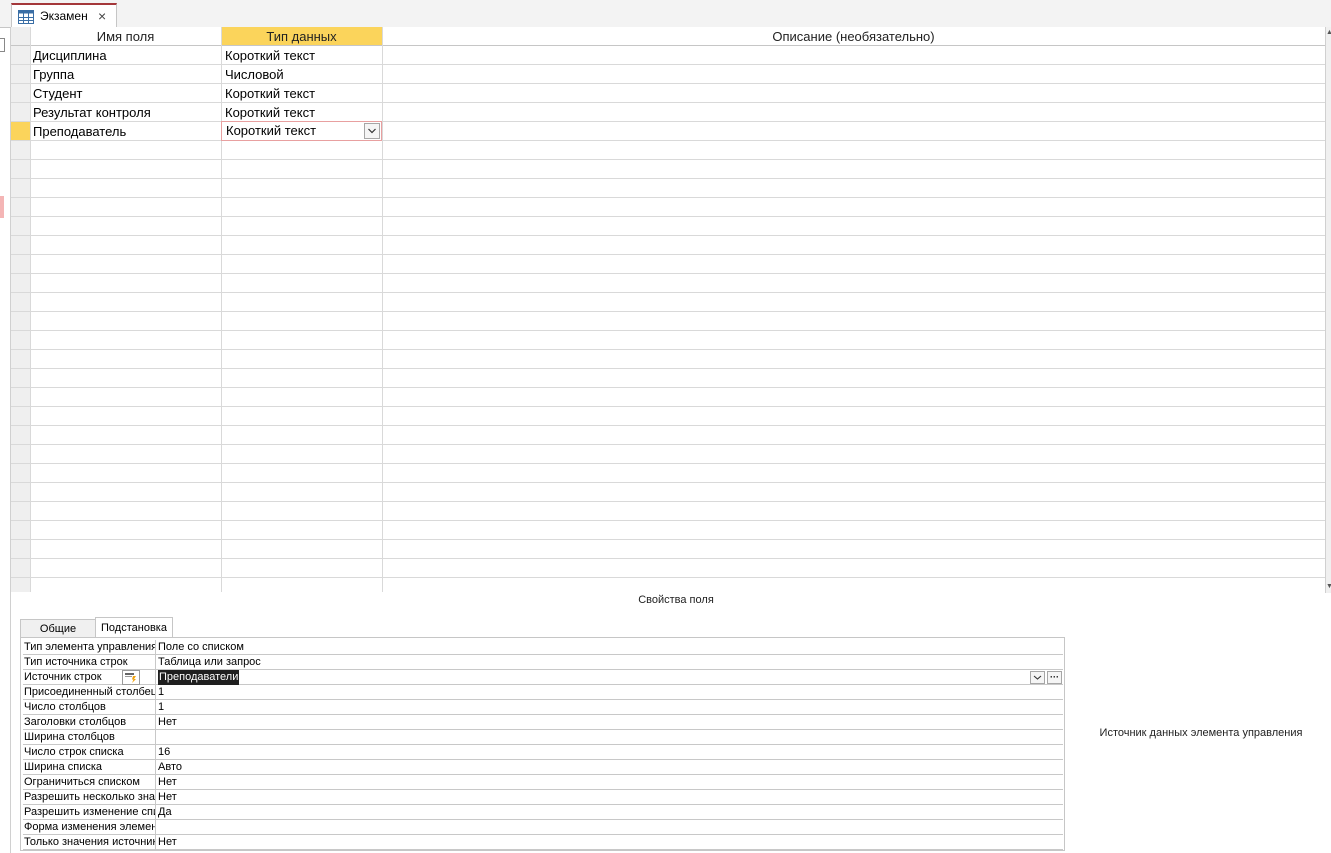 The width and height of the screenshot is (1331, 853). Describe the element at coordinates (63, 767) in the screenshot. I see `property-label: Ширина списка` at that location.